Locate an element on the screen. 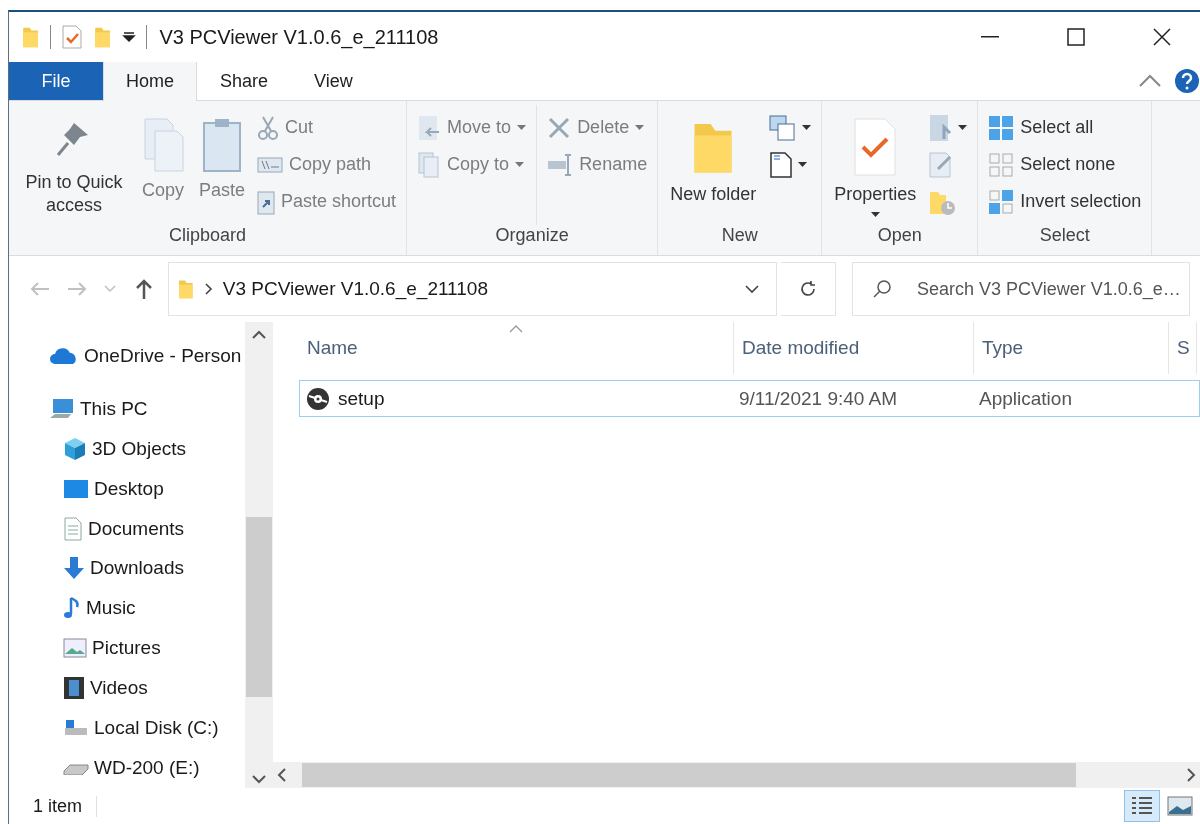 The width and height of the screenshot is (1200, 824). ribbon-button: Properties is located at coordinates (875, 163).